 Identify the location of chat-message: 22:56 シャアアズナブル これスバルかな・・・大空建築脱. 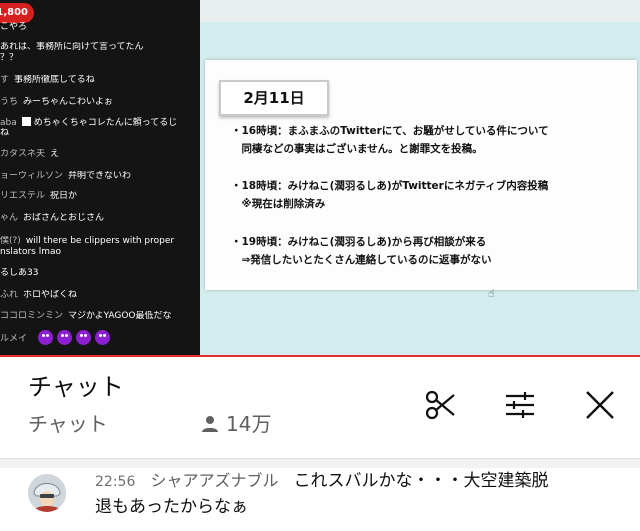
(322, 481).